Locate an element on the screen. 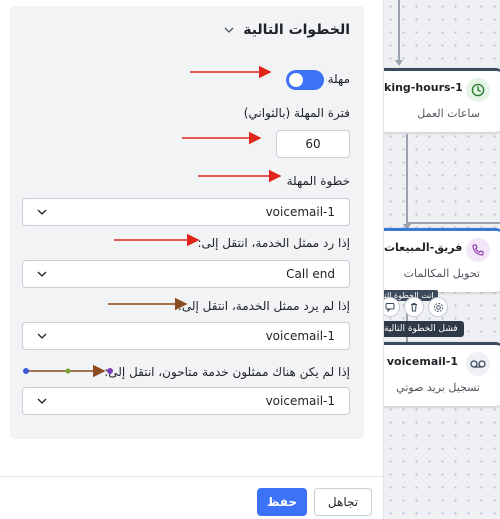 The height and width of the screenshot is (519, 500). timeout-step-select: voicemail-1 is located at coordinates (186, 212).